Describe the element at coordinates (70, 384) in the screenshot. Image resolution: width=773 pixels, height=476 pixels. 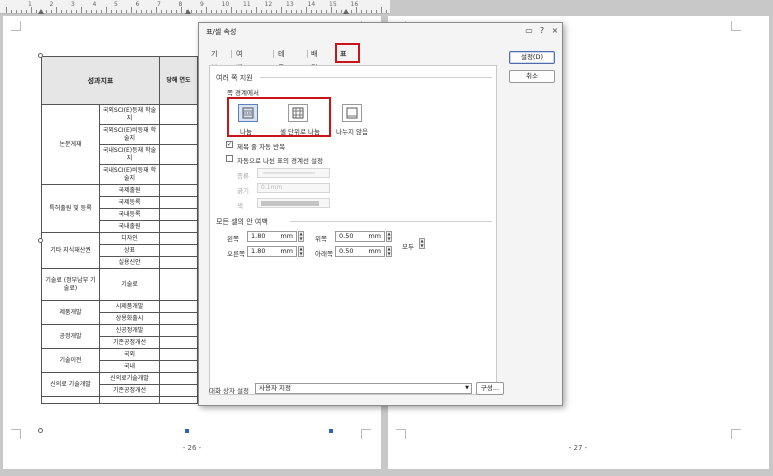
I see `table-group-cell: 신의료 기술개발` at that location.